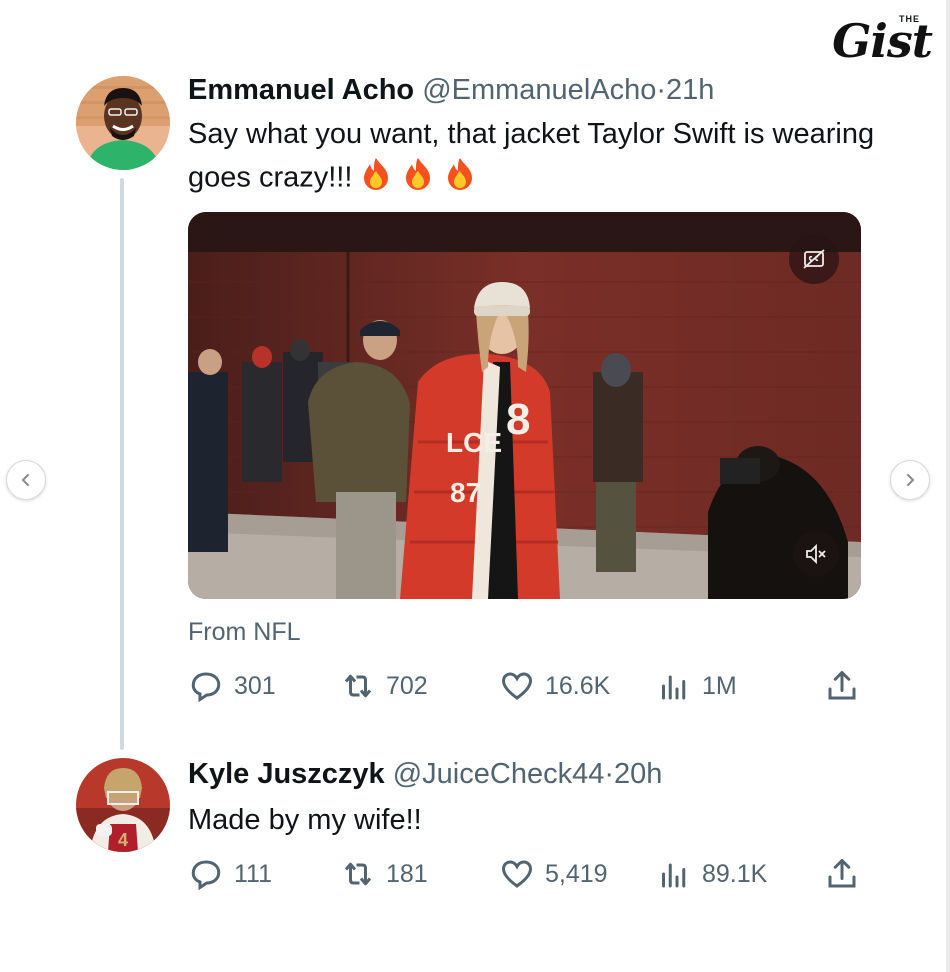 The image size is (950, 972). Describe the element at coordinates (909, 19) in the screenshot. I see `brand-the: THE` at that location.